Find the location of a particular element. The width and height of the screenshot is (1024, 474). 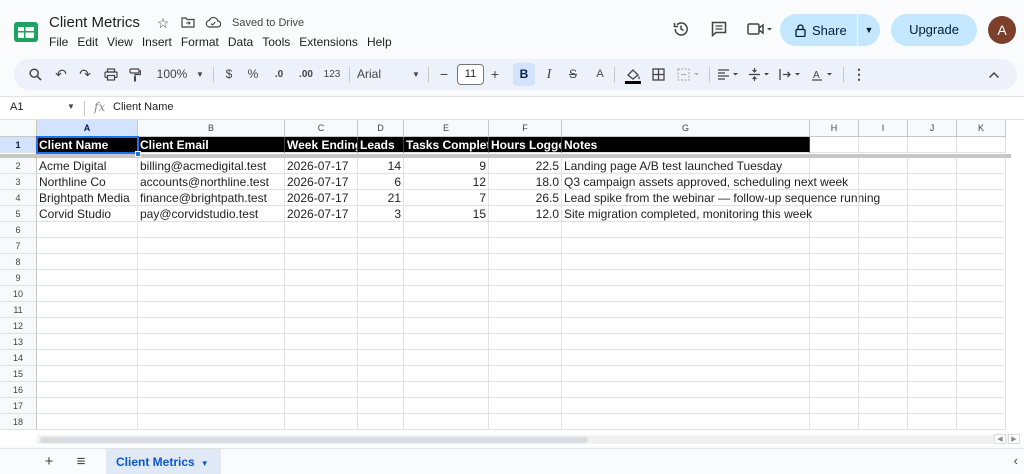

vertical-align-icon is located at coordinates (760, 74).